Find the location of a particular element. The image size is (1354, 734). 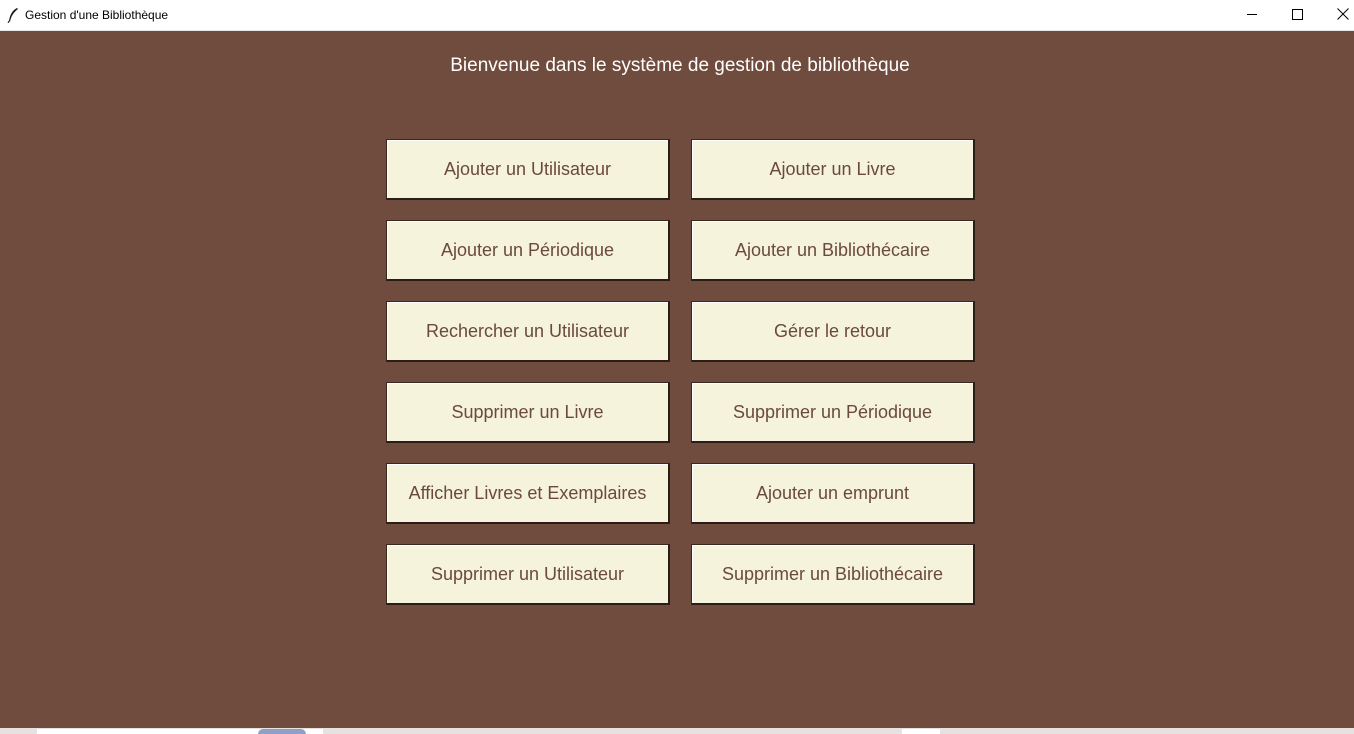

minimize-button is located at coordinates (1252, 15).